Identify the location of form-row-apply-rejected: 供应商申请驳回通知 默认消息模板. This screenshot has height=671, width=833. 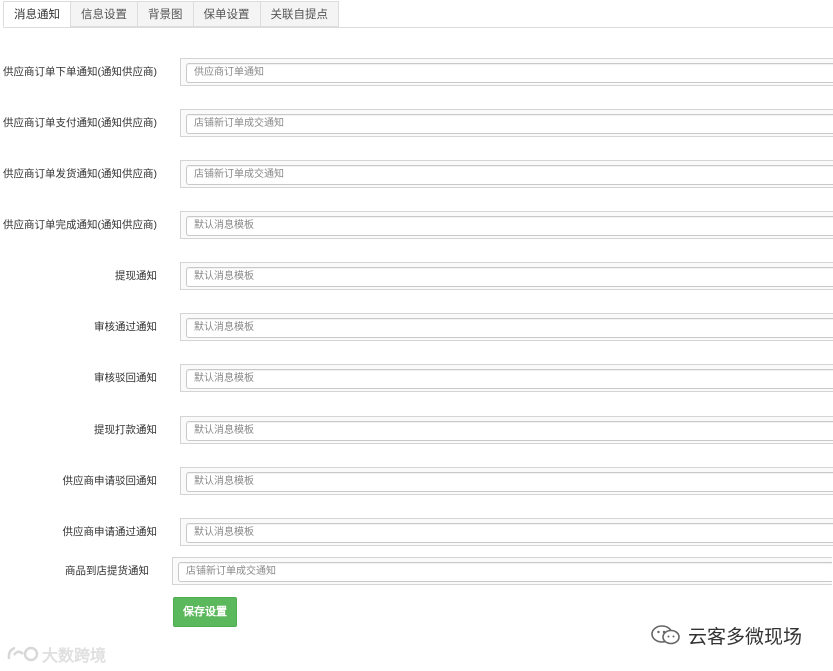
(416, 481).